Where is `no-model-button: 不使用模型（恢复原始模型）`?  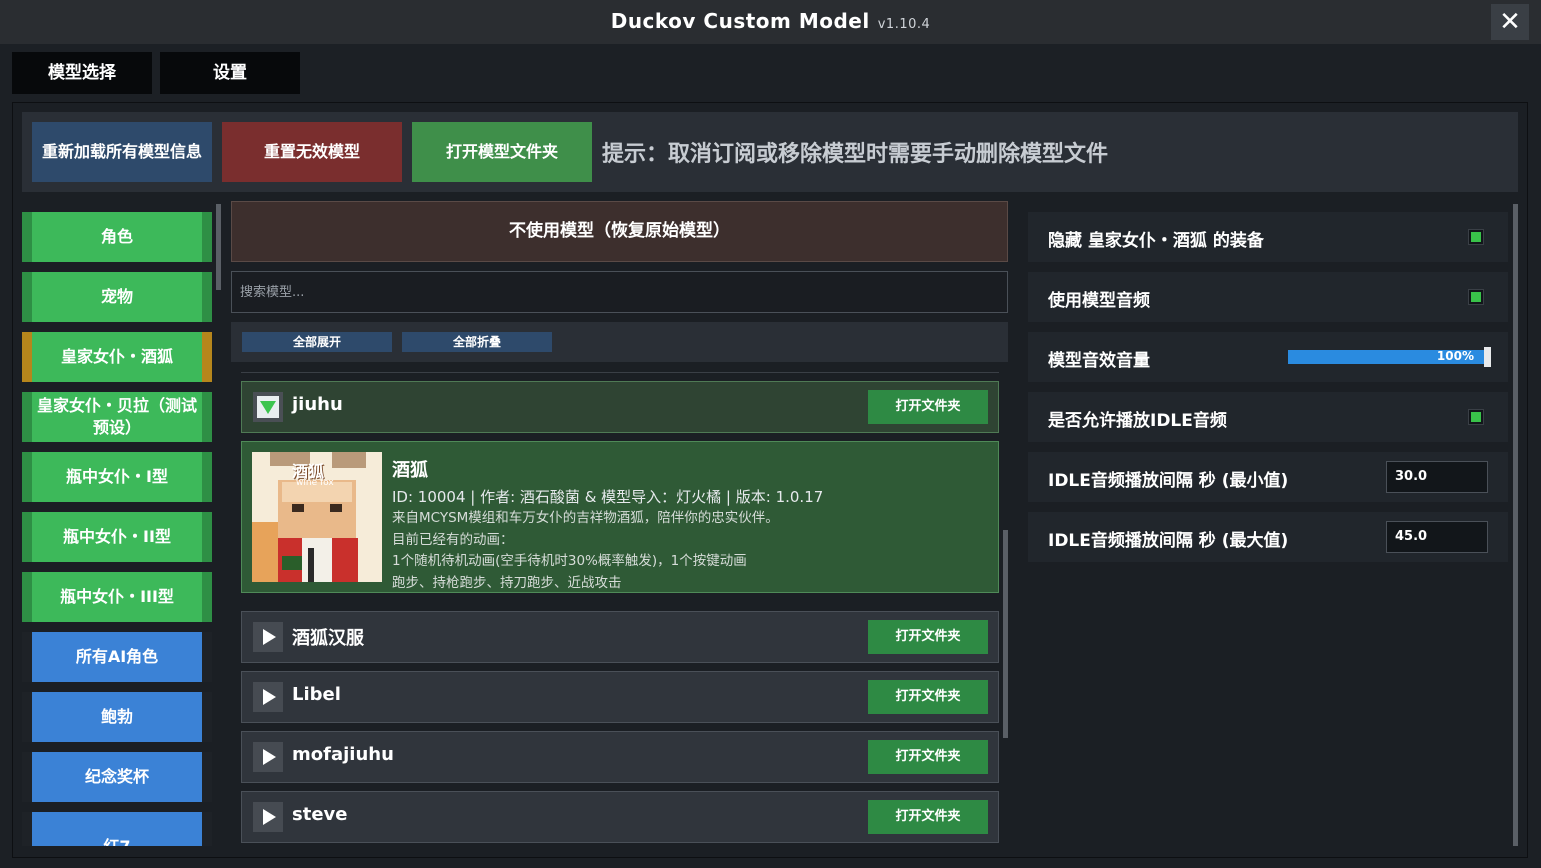
no-model-button: 不使用模型（恢复原始模型） is located at coordinates (619, 231).